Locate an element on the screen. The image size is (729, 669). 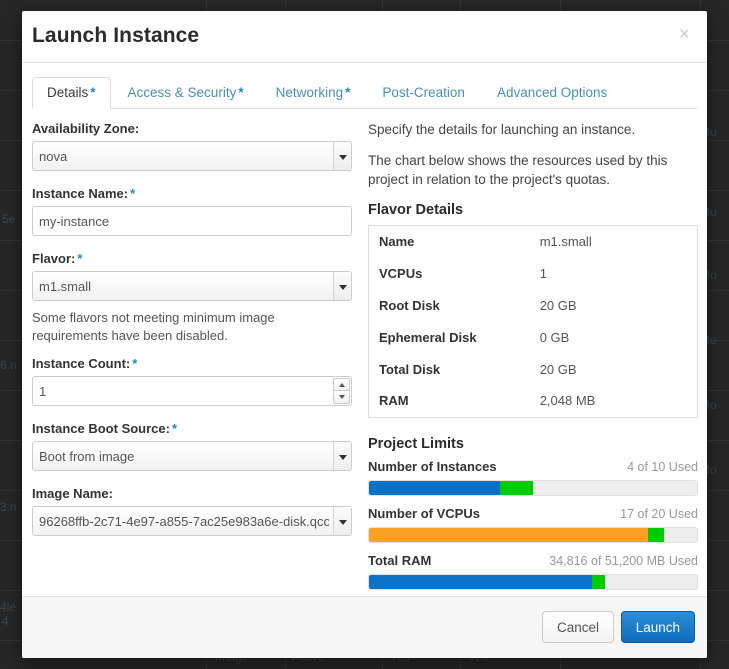
table-row: Root Disk 20 GB is located at coordinates (533, 305).